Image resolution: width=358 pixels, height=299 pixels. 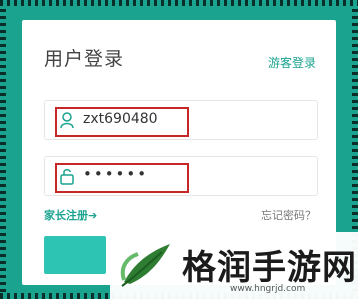 I want to click on leaf-logo-icon, so click(x=145, y=265).